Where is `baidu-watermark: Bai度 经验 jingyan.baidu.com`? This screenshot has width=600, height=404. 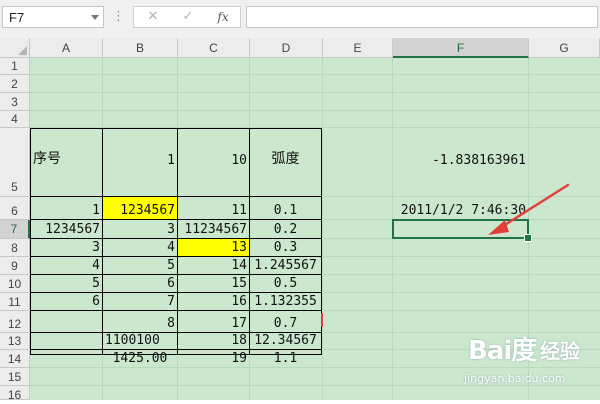
baidu-watermark: Bai度 经验 jingyan.baidu.com is located at coordinates (528, 360).